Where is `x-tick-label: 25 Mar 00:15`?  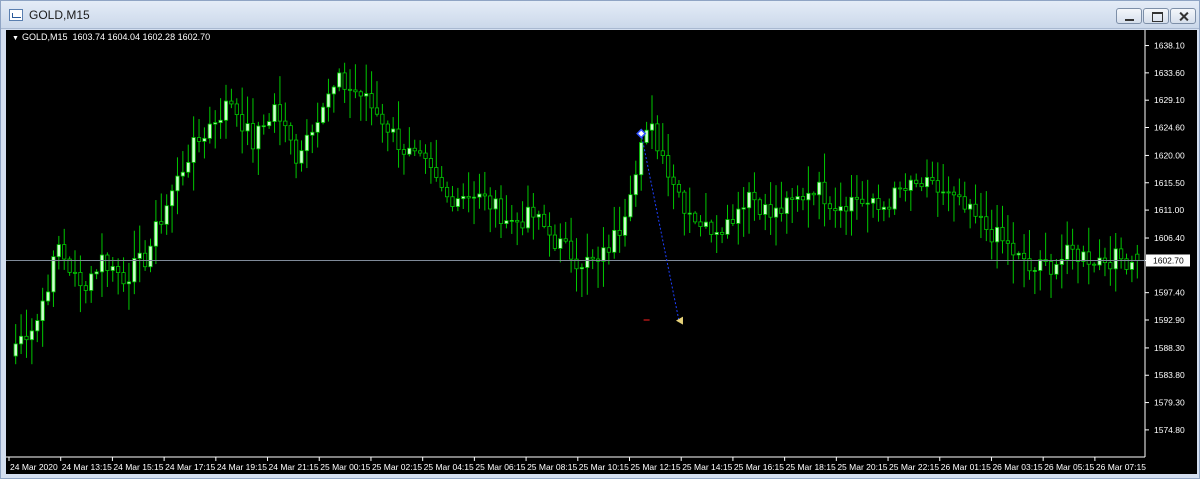
x-tick-label: 25 Mar 00:15 is located at coordinates (345, 467).